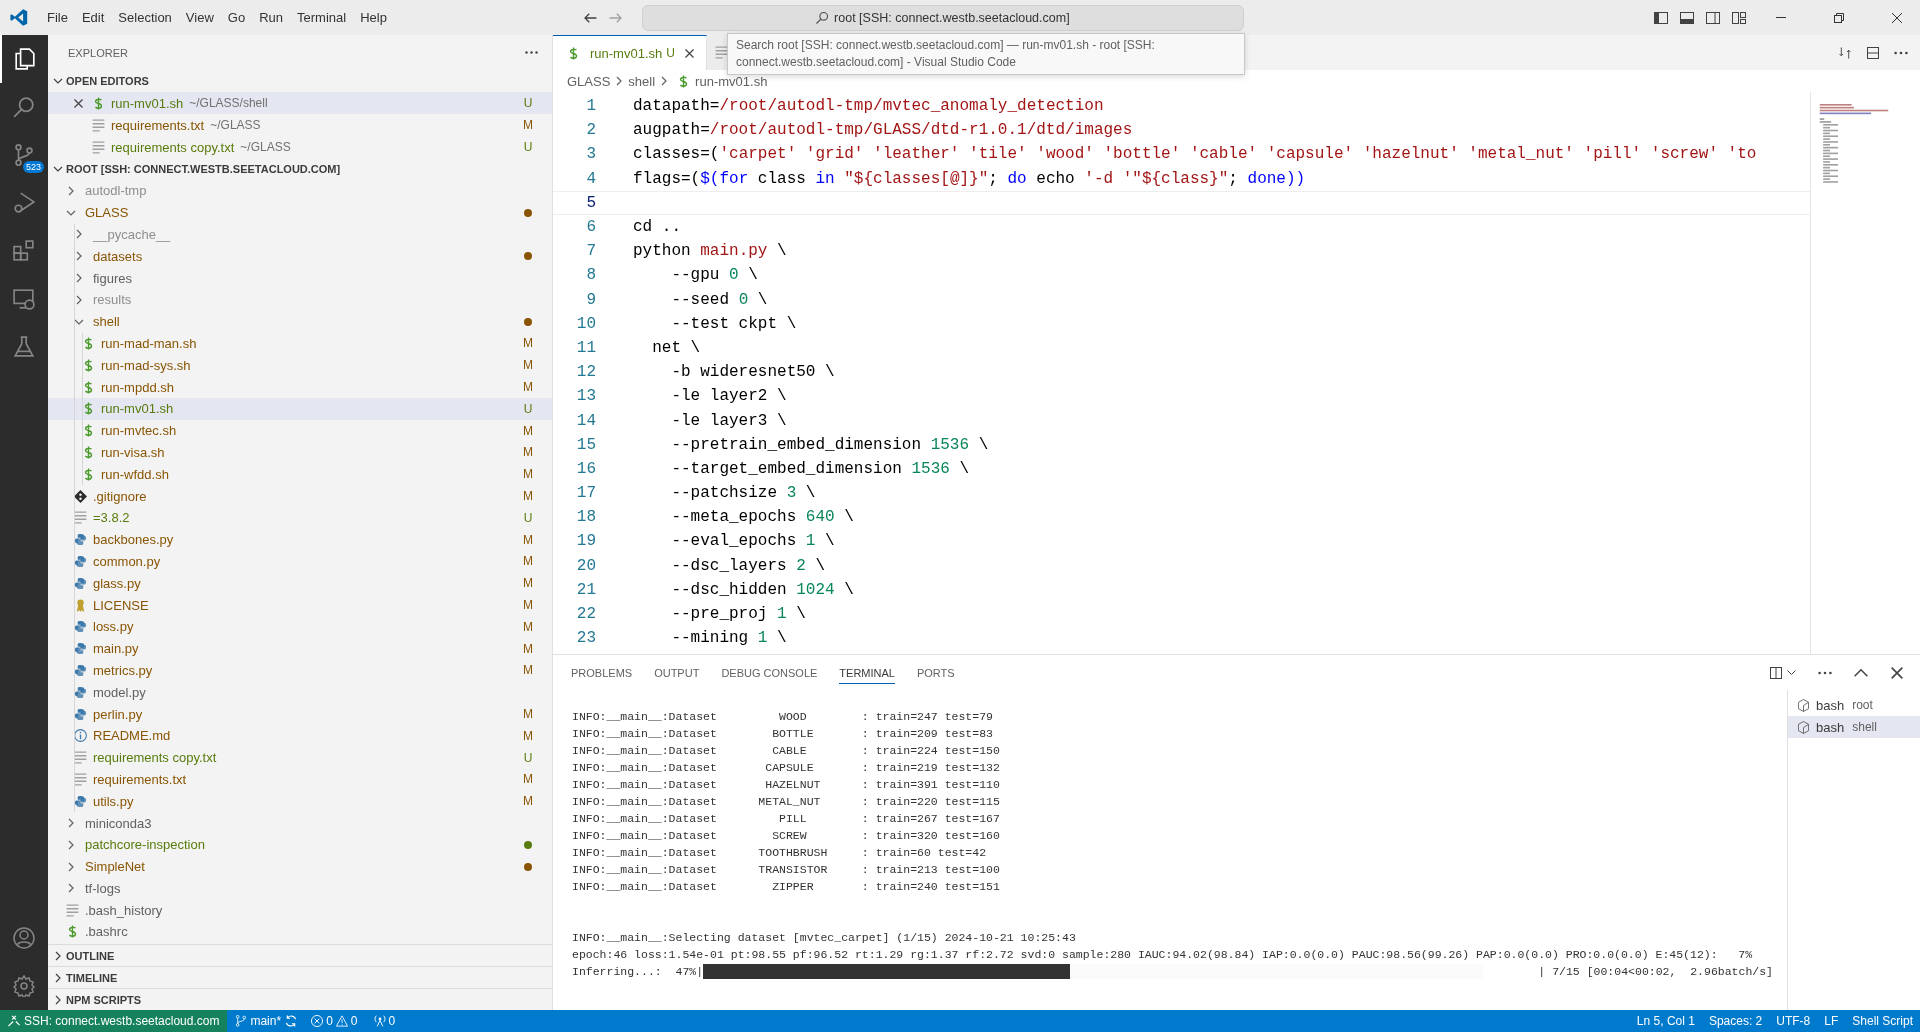  Describe the element at coordinates (300, 212) in the screenshot. I see `tree-item: GLASS` at that location.